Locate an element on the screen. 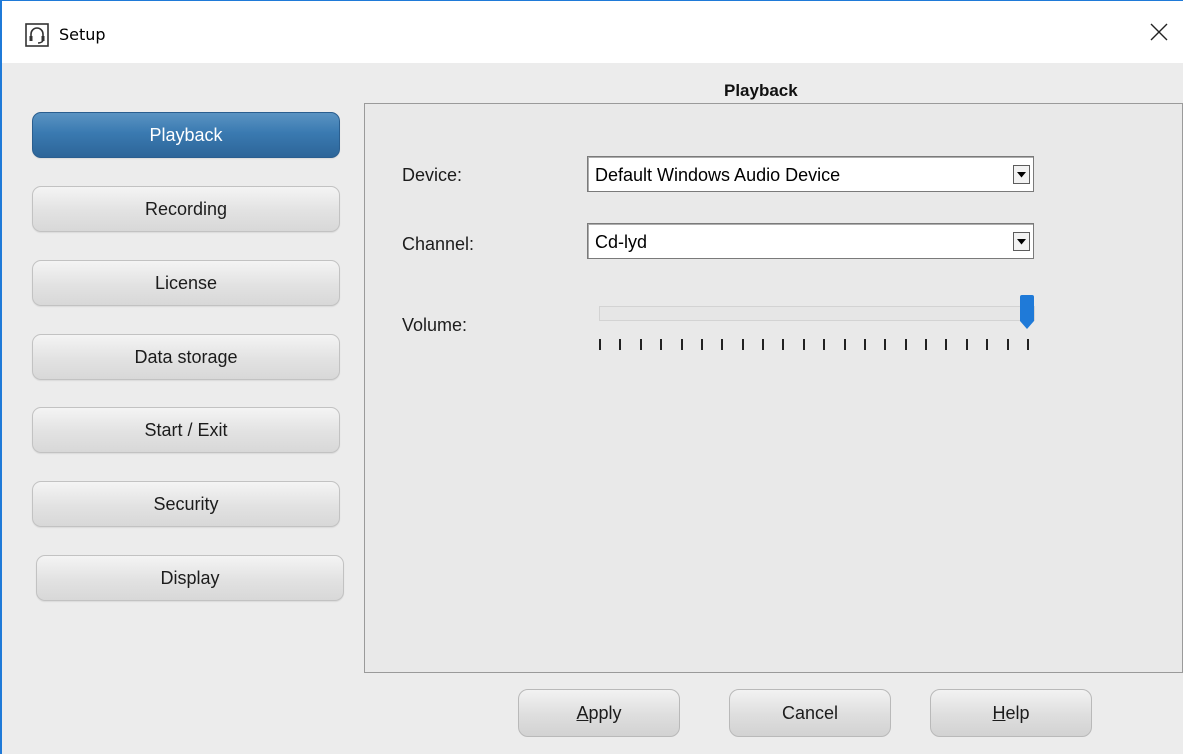  nav-button-license: License is located at coordinates (186, 283).